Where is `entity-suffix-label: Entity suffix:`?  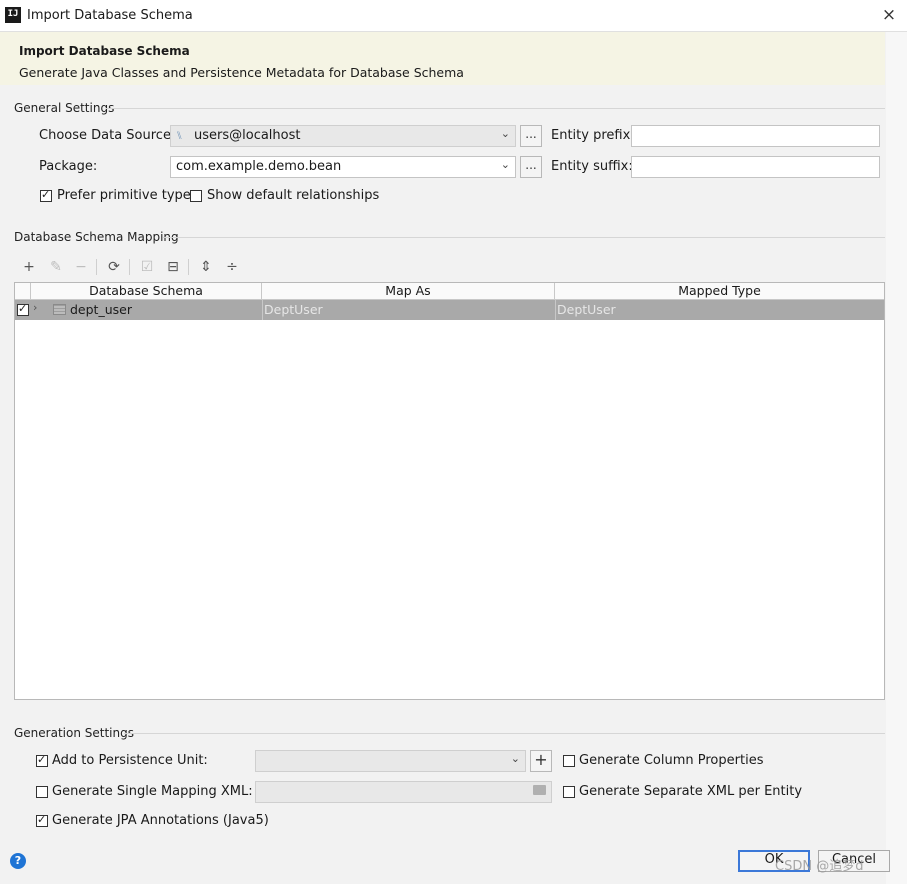
entity-suffix-label: Entity suffix: is located at coordinates (592, 166).